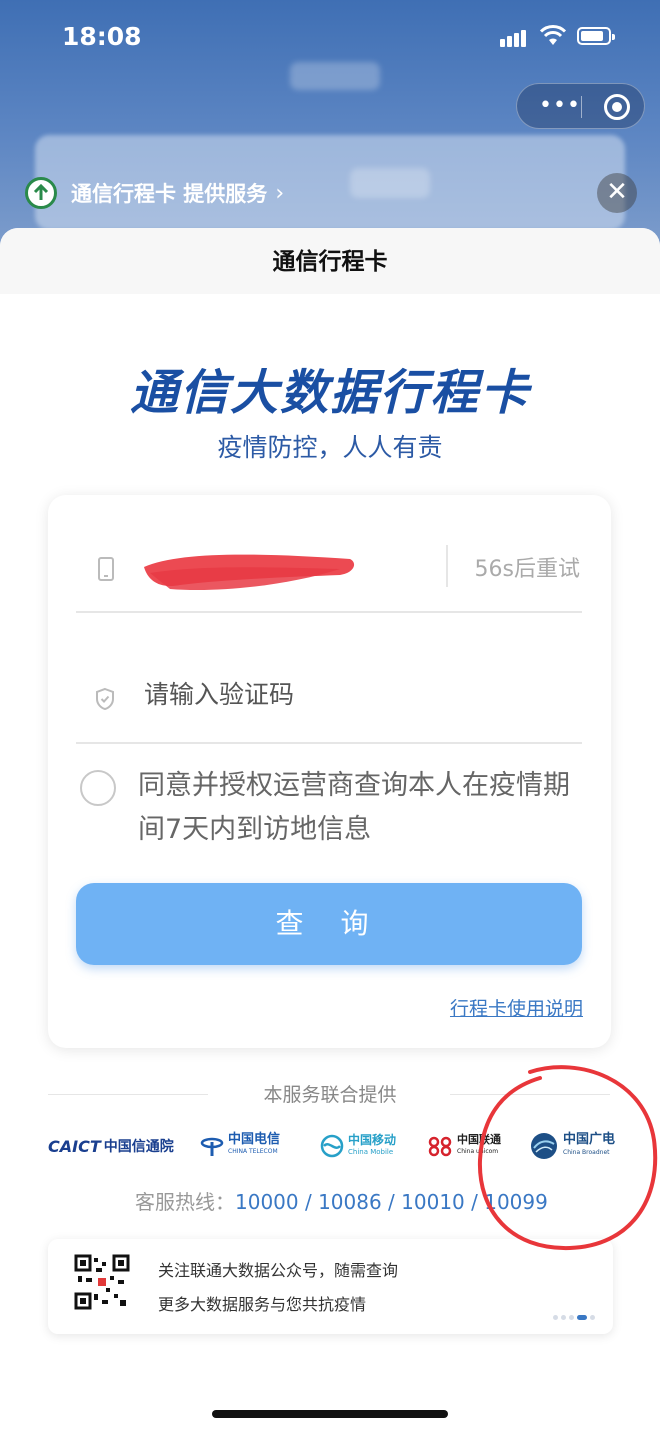 The image size is (660, 1429). Describe the element at coordinates (344, 694) in the screenshot. I see `verification-code-input` at that location.